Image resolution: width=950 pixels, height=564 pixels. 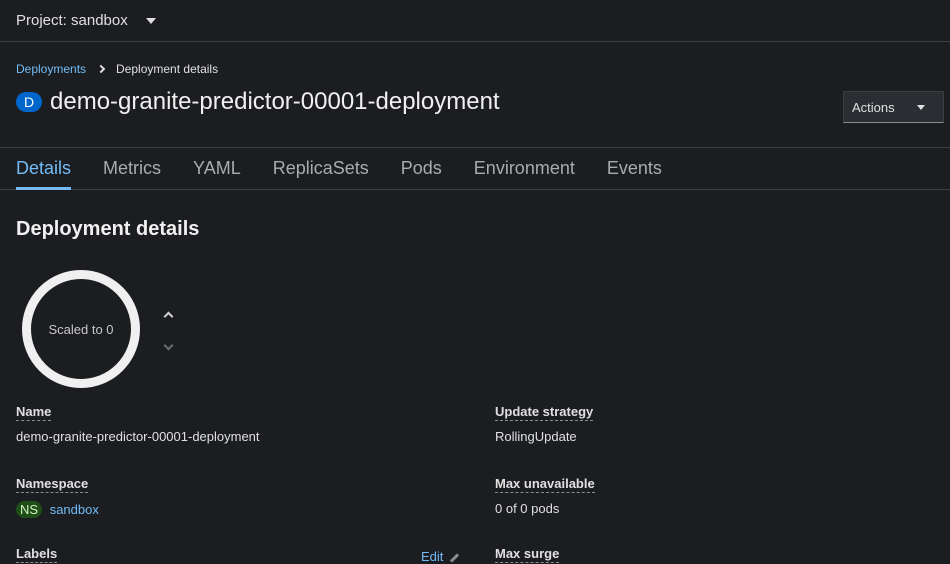 What do you see at coordinates (108, 229) in the screenshot?
I see `section-title: Deployment details` at bounding box center [108, 229].